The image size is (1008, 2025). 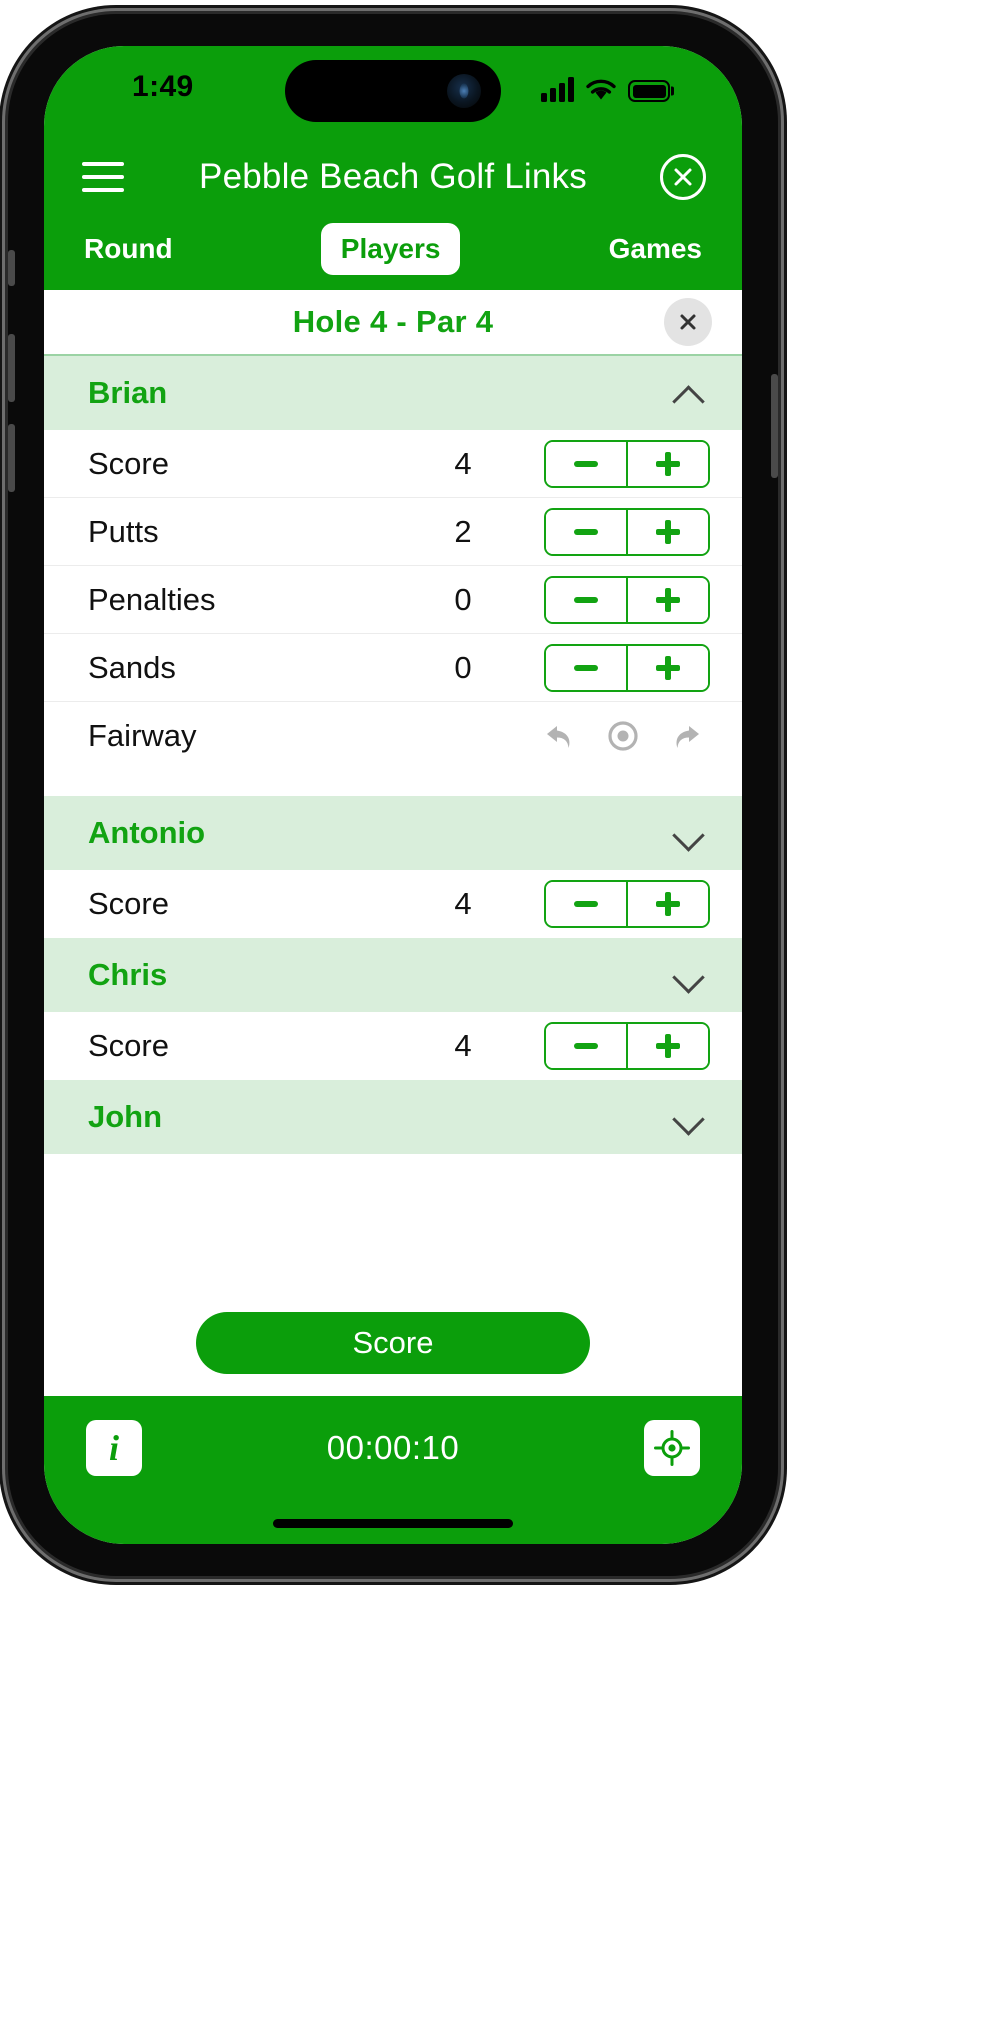 I want to click on tab-round: Round, so click(x=128, y=249).